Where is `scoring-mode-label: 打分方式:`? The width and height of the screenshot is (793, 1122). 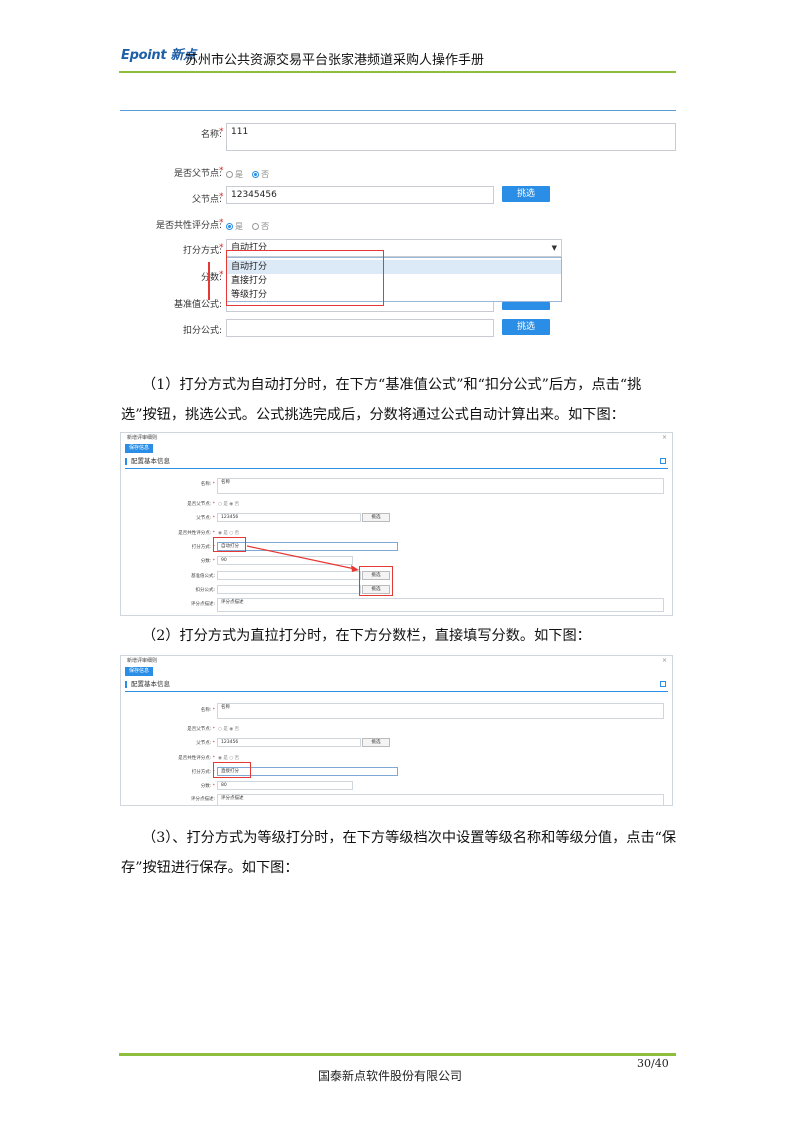
scoring-mode-label: 打分方式: is located at coordinates (202, 251).